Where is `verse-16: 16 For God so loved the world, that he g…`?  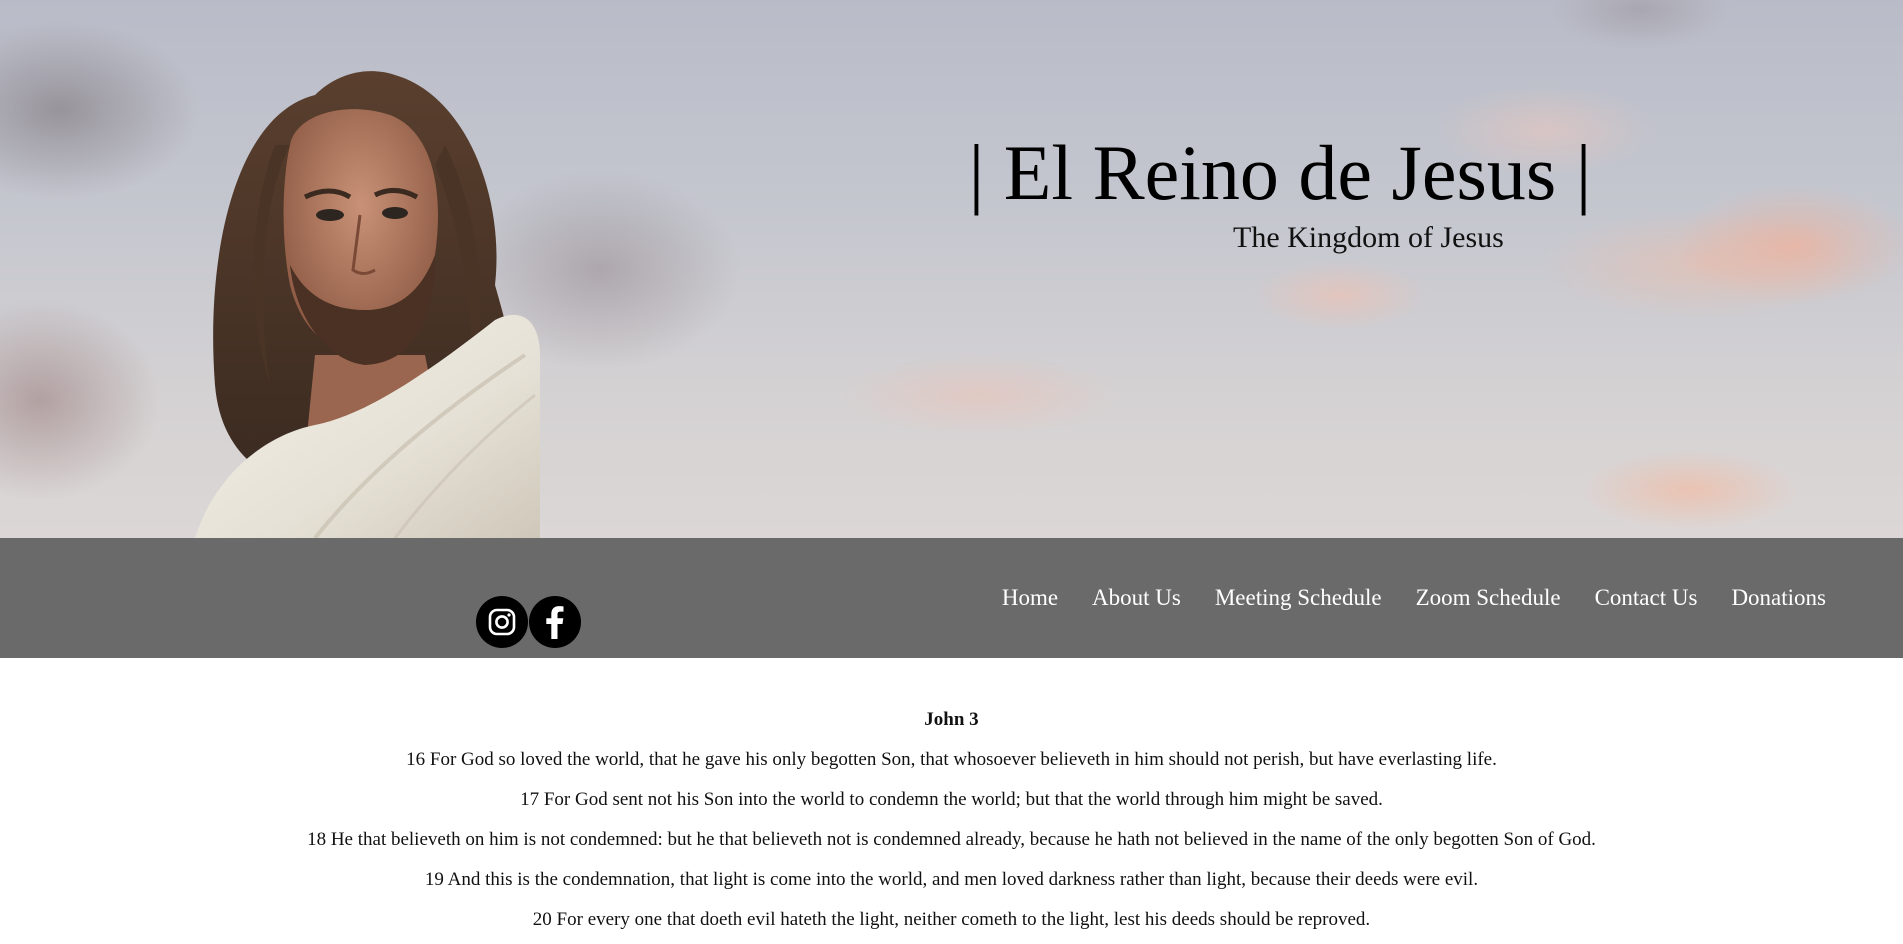 verse-16: 16 For God so loved the world, that he g… is located at coordinates (951, 759).